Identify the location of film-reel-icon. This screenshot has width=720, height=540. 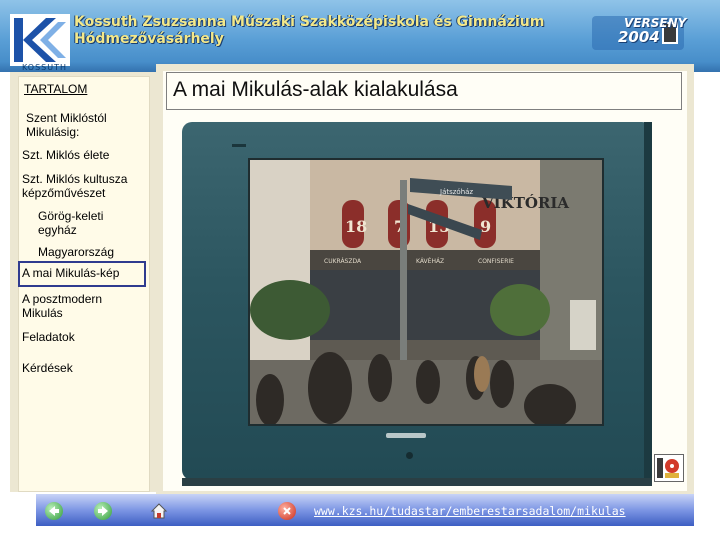
(669, 468).